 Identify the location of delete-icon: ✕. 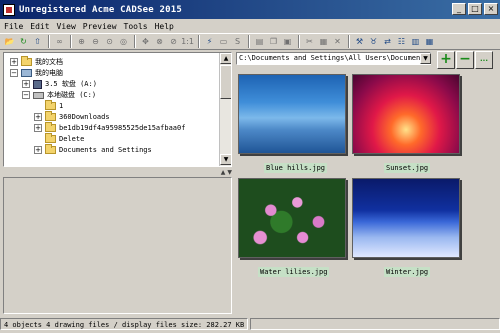
(337, 41).